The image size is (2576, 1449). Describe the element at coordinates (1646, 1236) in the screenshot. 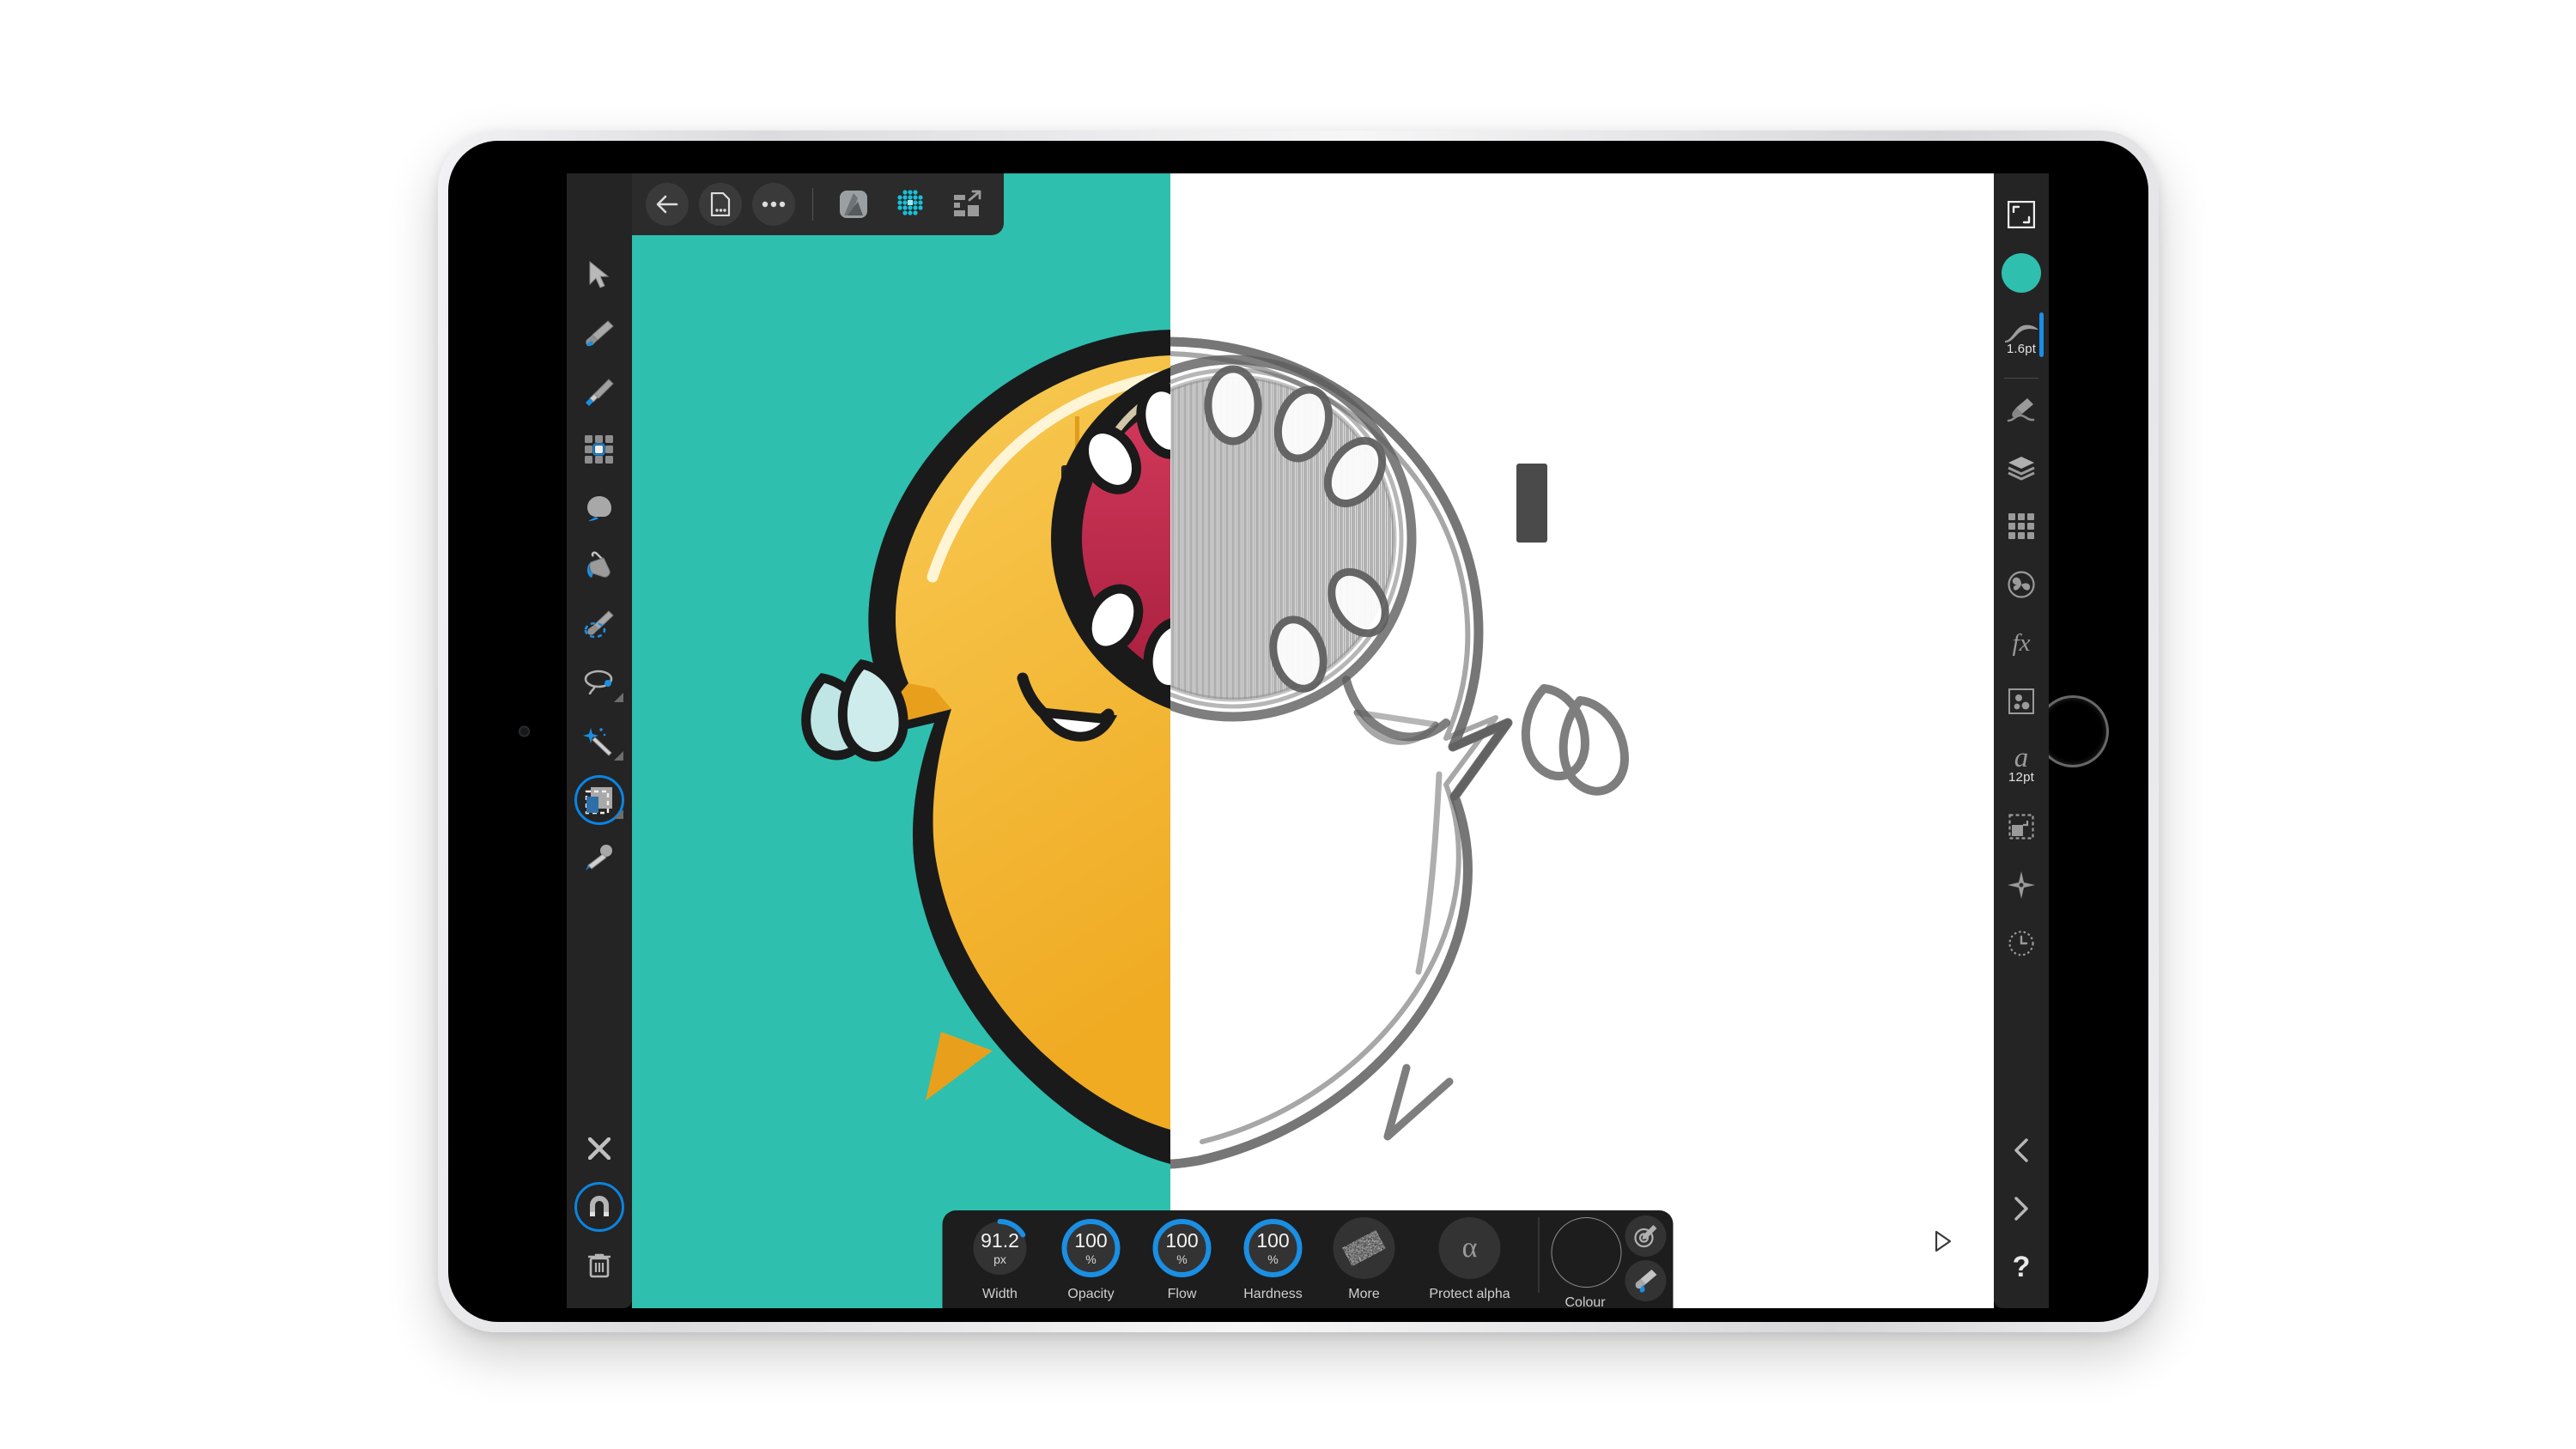

I see `stroke-edit-icon` at that location.